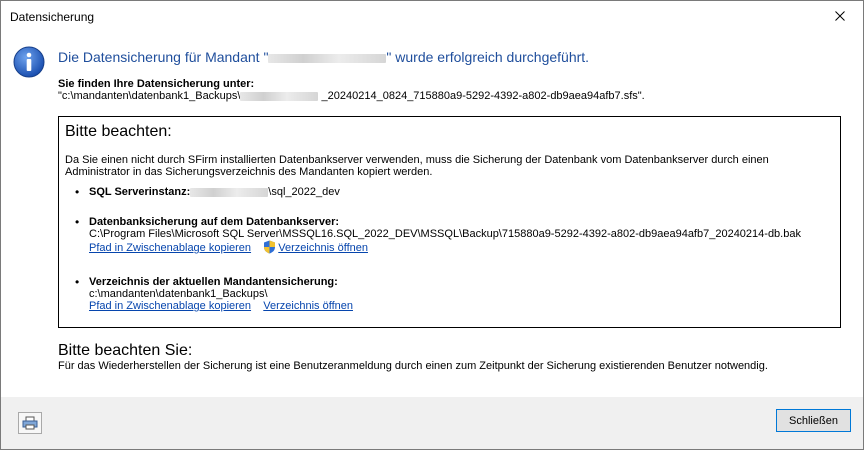 Image resolution: width=864 pixels, height=450 pixels. What do you see at coordinates (323, 248) in the screenshot?
I see `open-db-dir-link: Verzeichnis öffnen` at bounding box center [323, 248].